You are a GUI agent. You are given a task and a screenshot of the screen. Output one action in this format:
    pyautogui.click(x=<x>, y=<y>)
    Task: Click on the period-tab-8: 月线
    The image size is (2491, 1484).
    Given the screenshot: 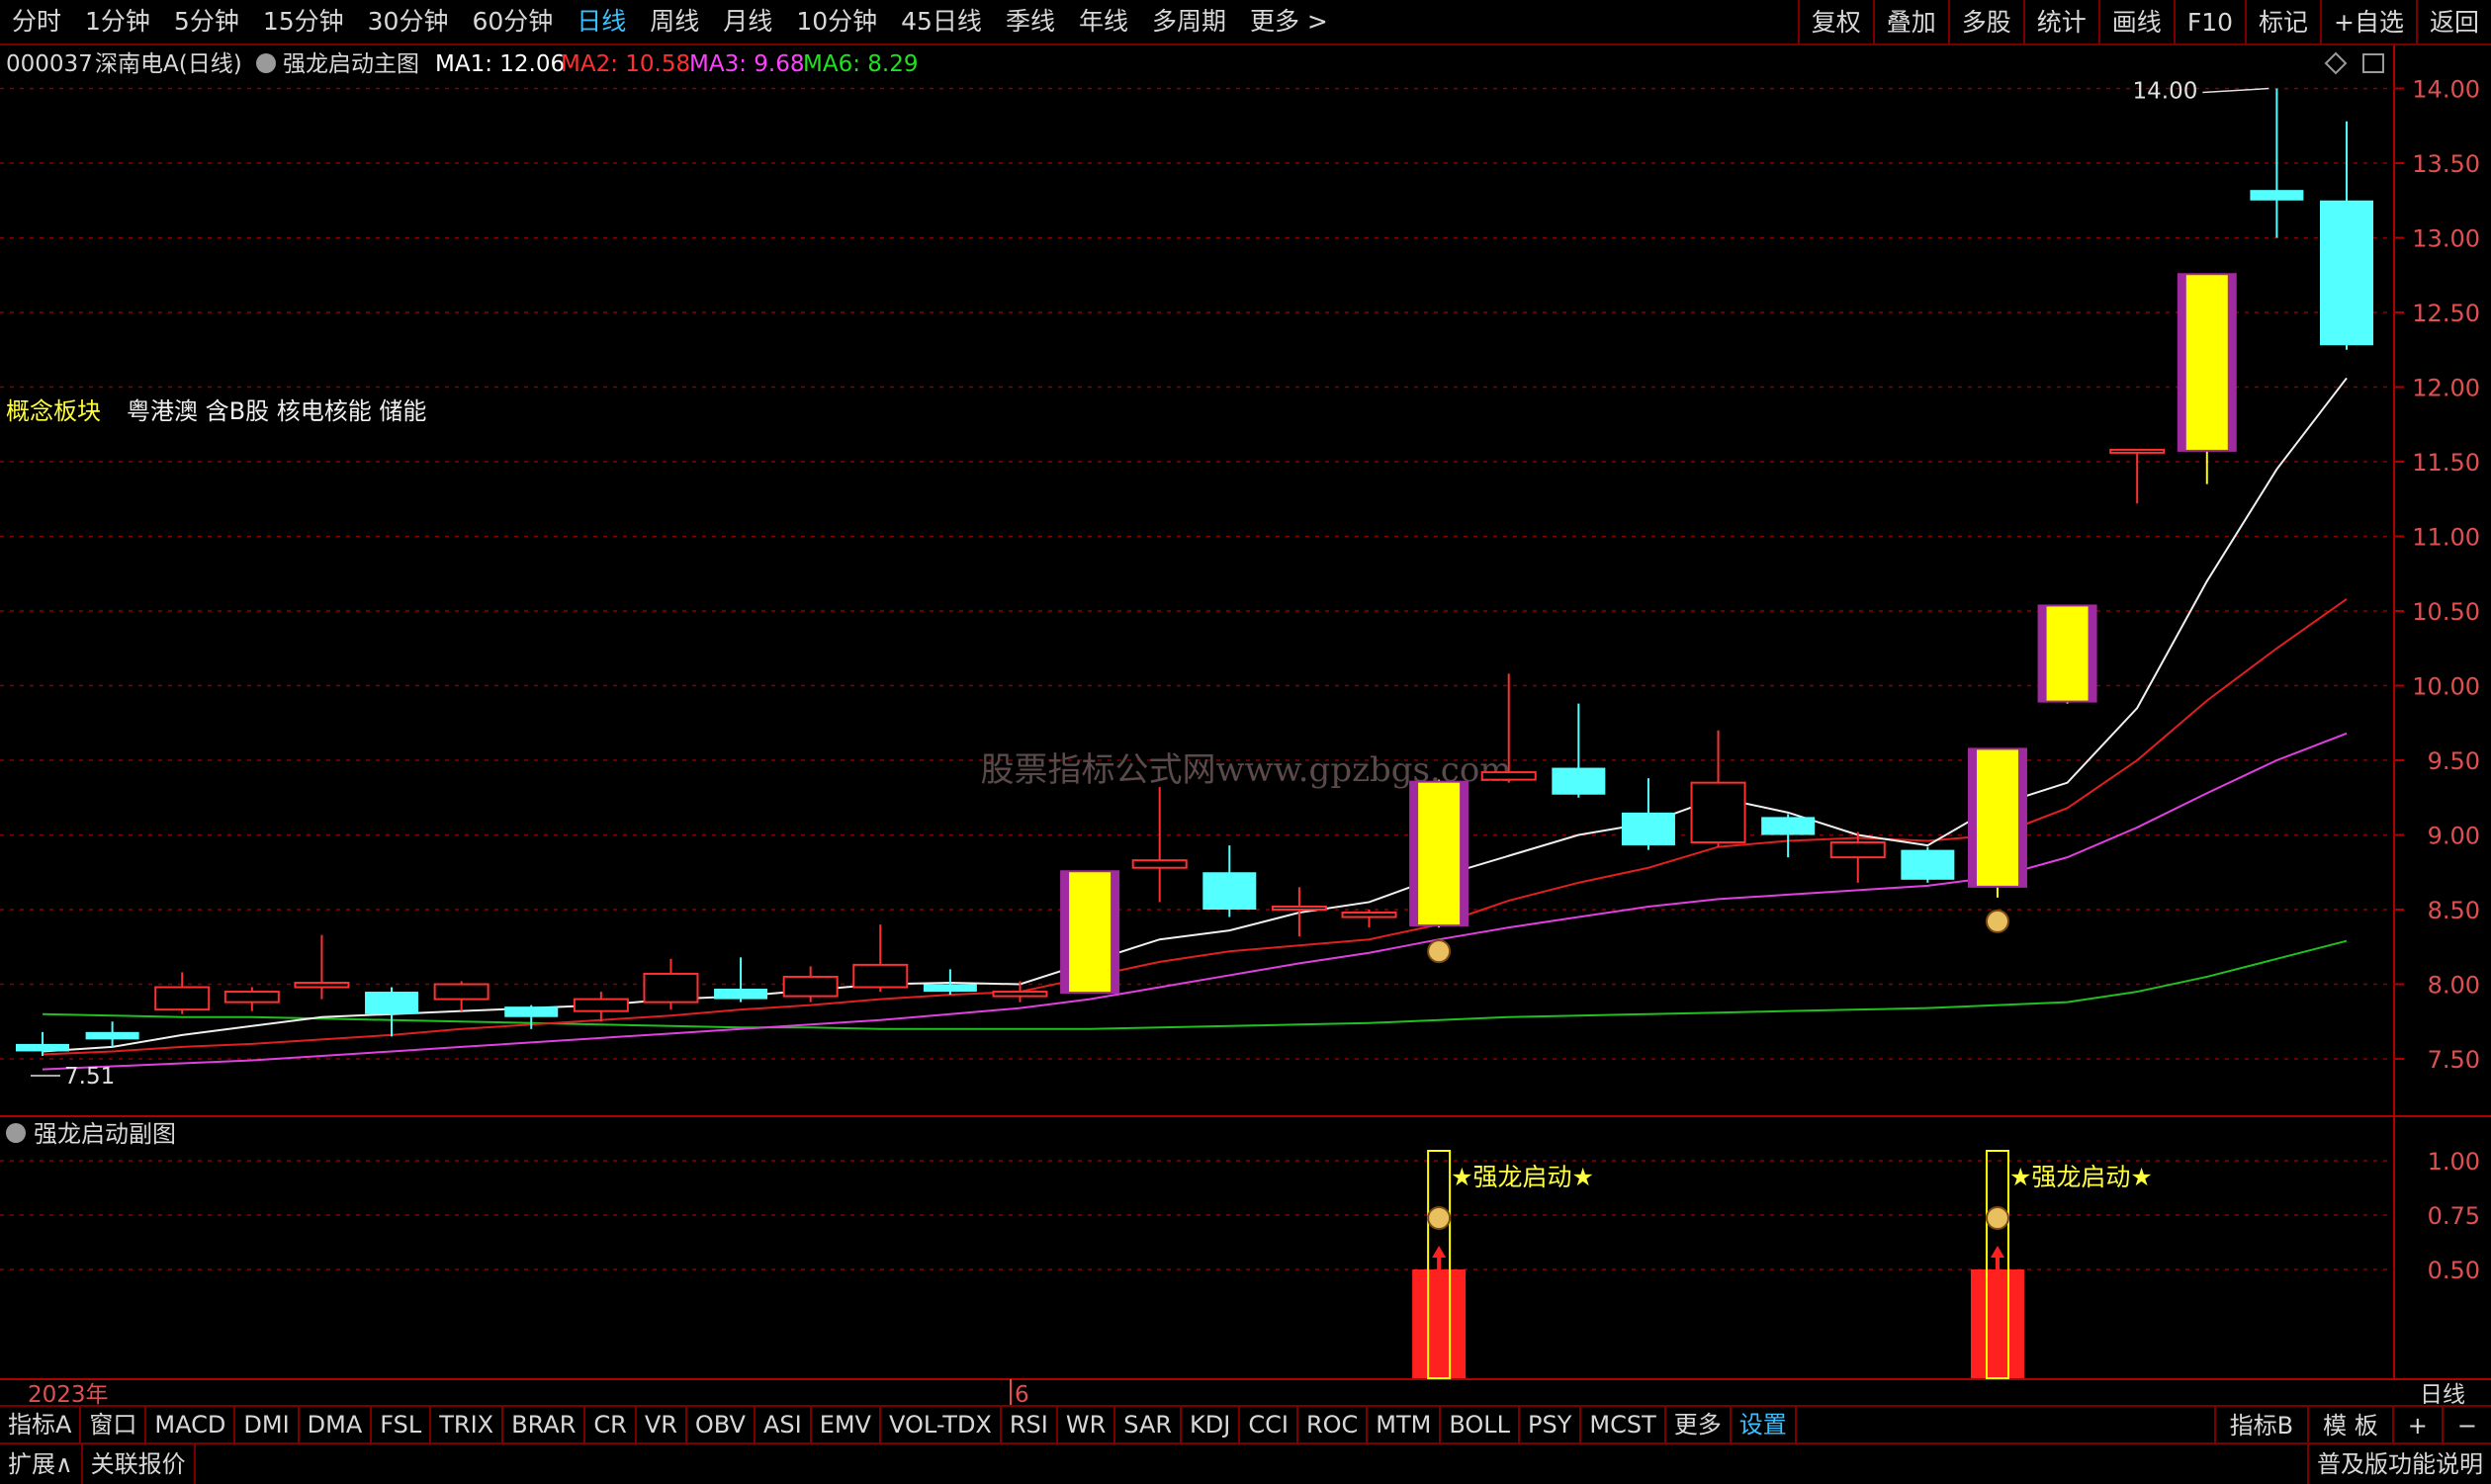 What is the action you would take?
    pyautogui.click(x=747, y=22)
    